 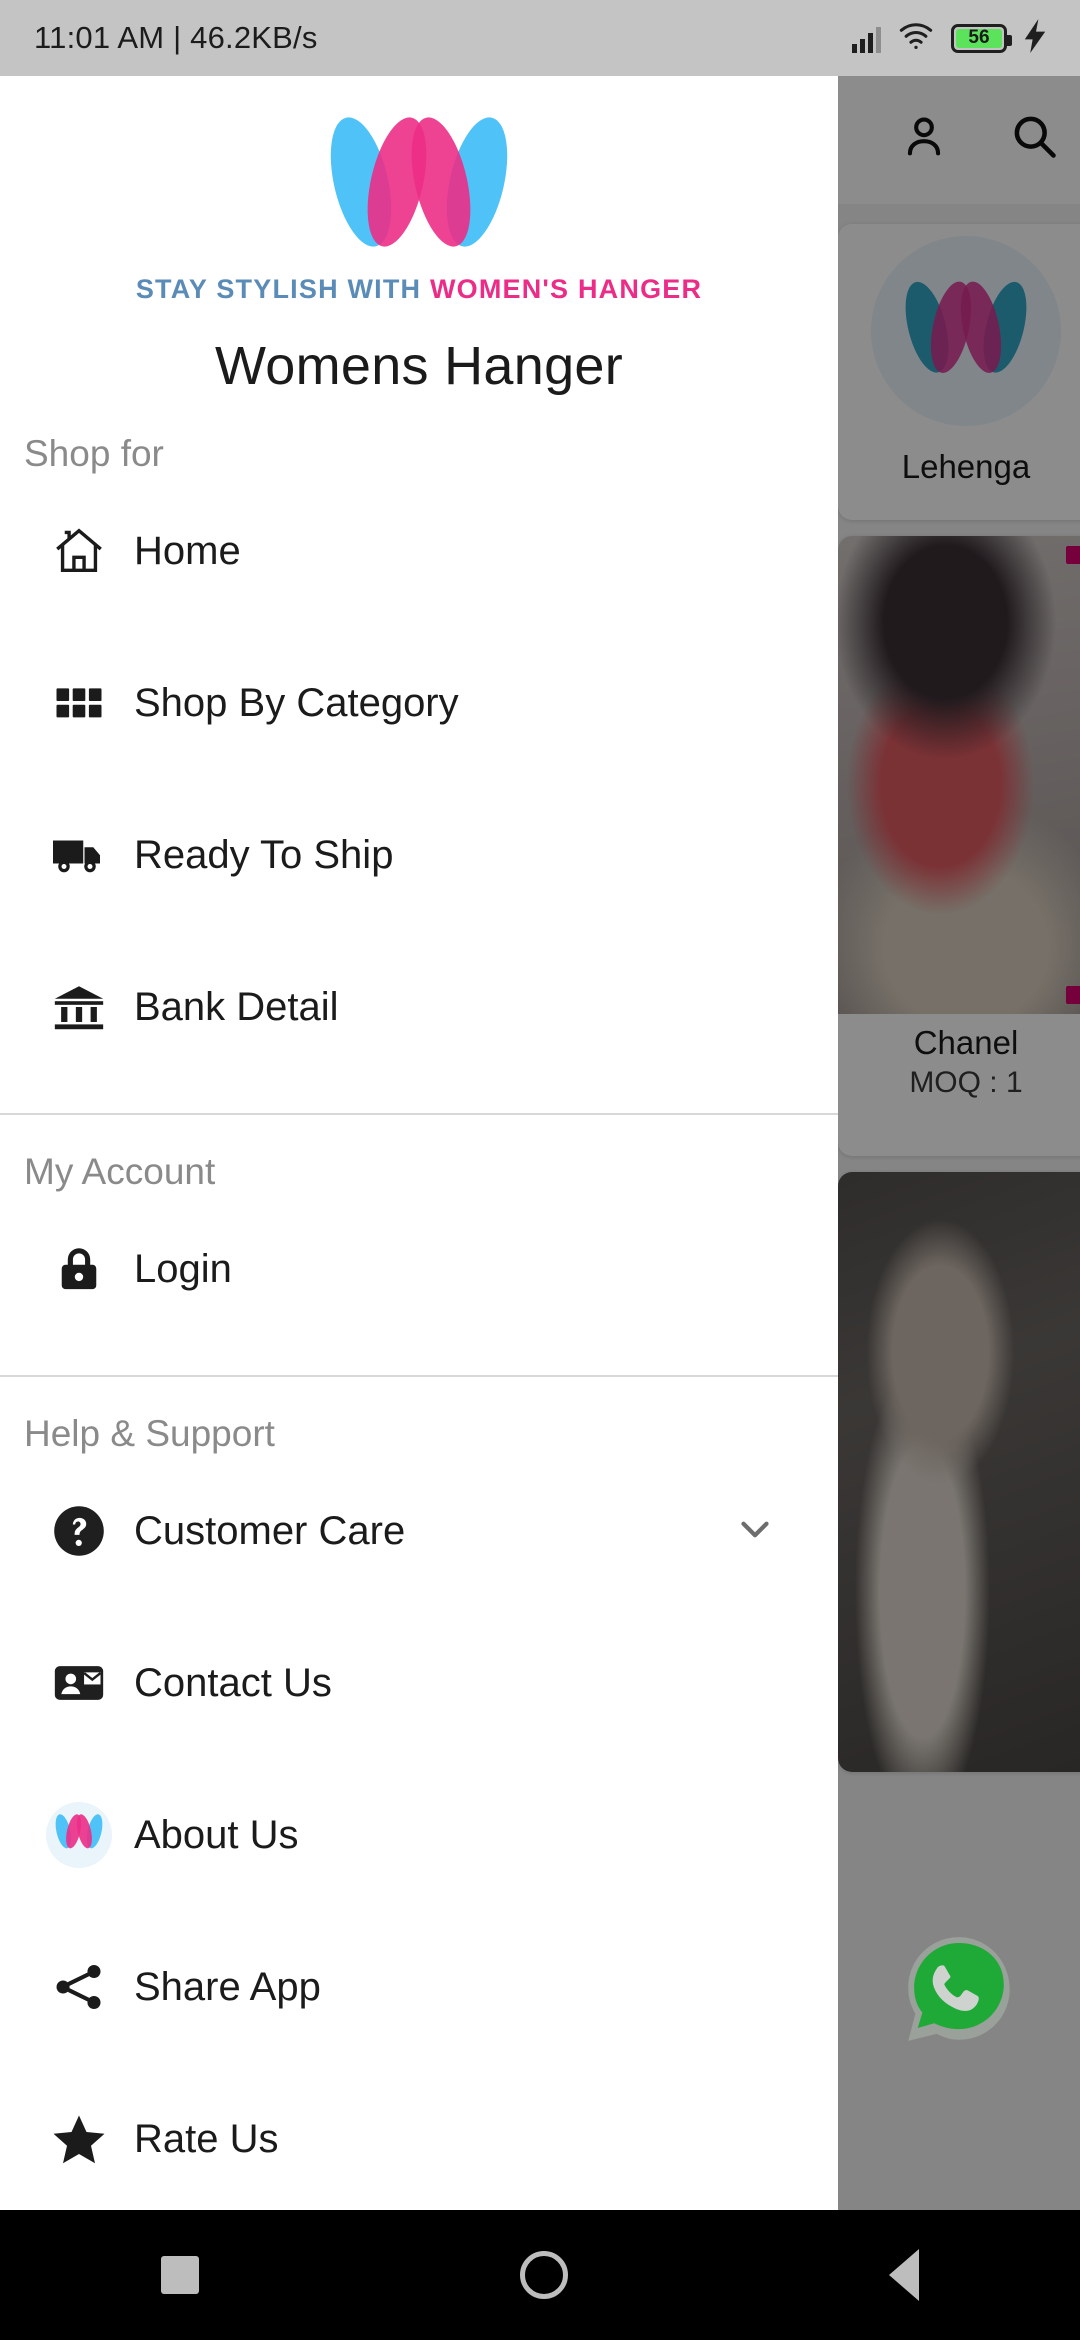 What do you see at coordinates (233, 1682) in the screenshot?
I see `drawer-item-label: Contact Us` at bounding box center [233, 1682].